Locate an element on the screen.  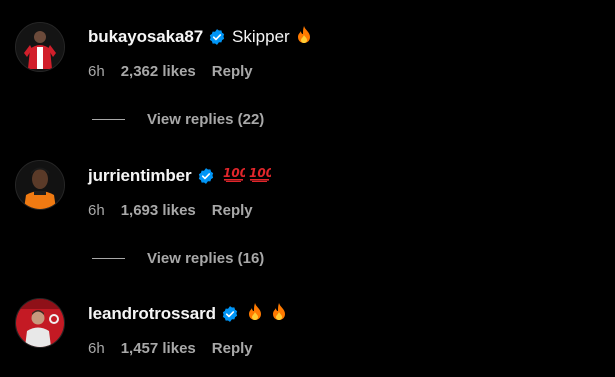
comment-header: jurrientimber 100 100 is located at coordinates (181, 176).